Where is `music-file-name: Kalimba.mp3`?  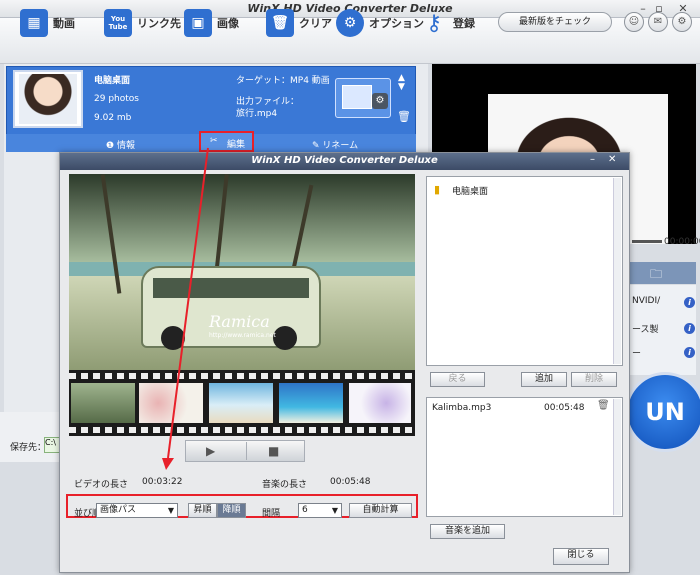
music-file-name: Kalimba.mp3 is located at coordinates (461, 408).